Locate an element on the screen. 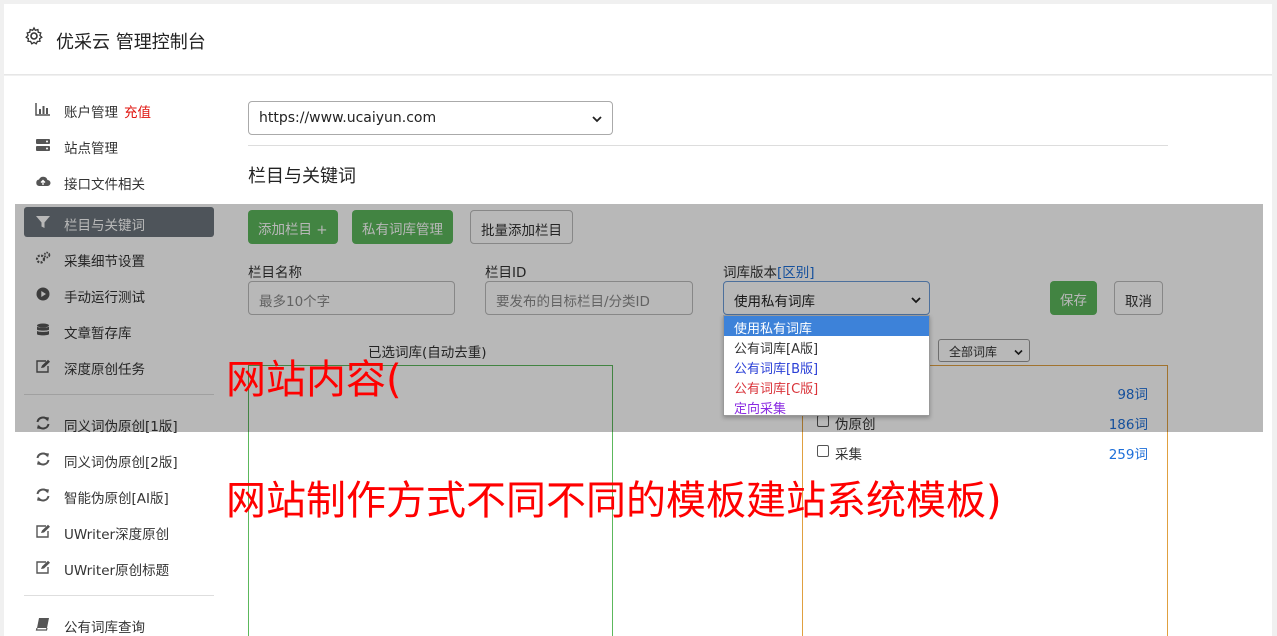 Image resolution: width=1277 pixels, height=636 pixels. save-button: 保存 is located at coordinates (1073, 298).